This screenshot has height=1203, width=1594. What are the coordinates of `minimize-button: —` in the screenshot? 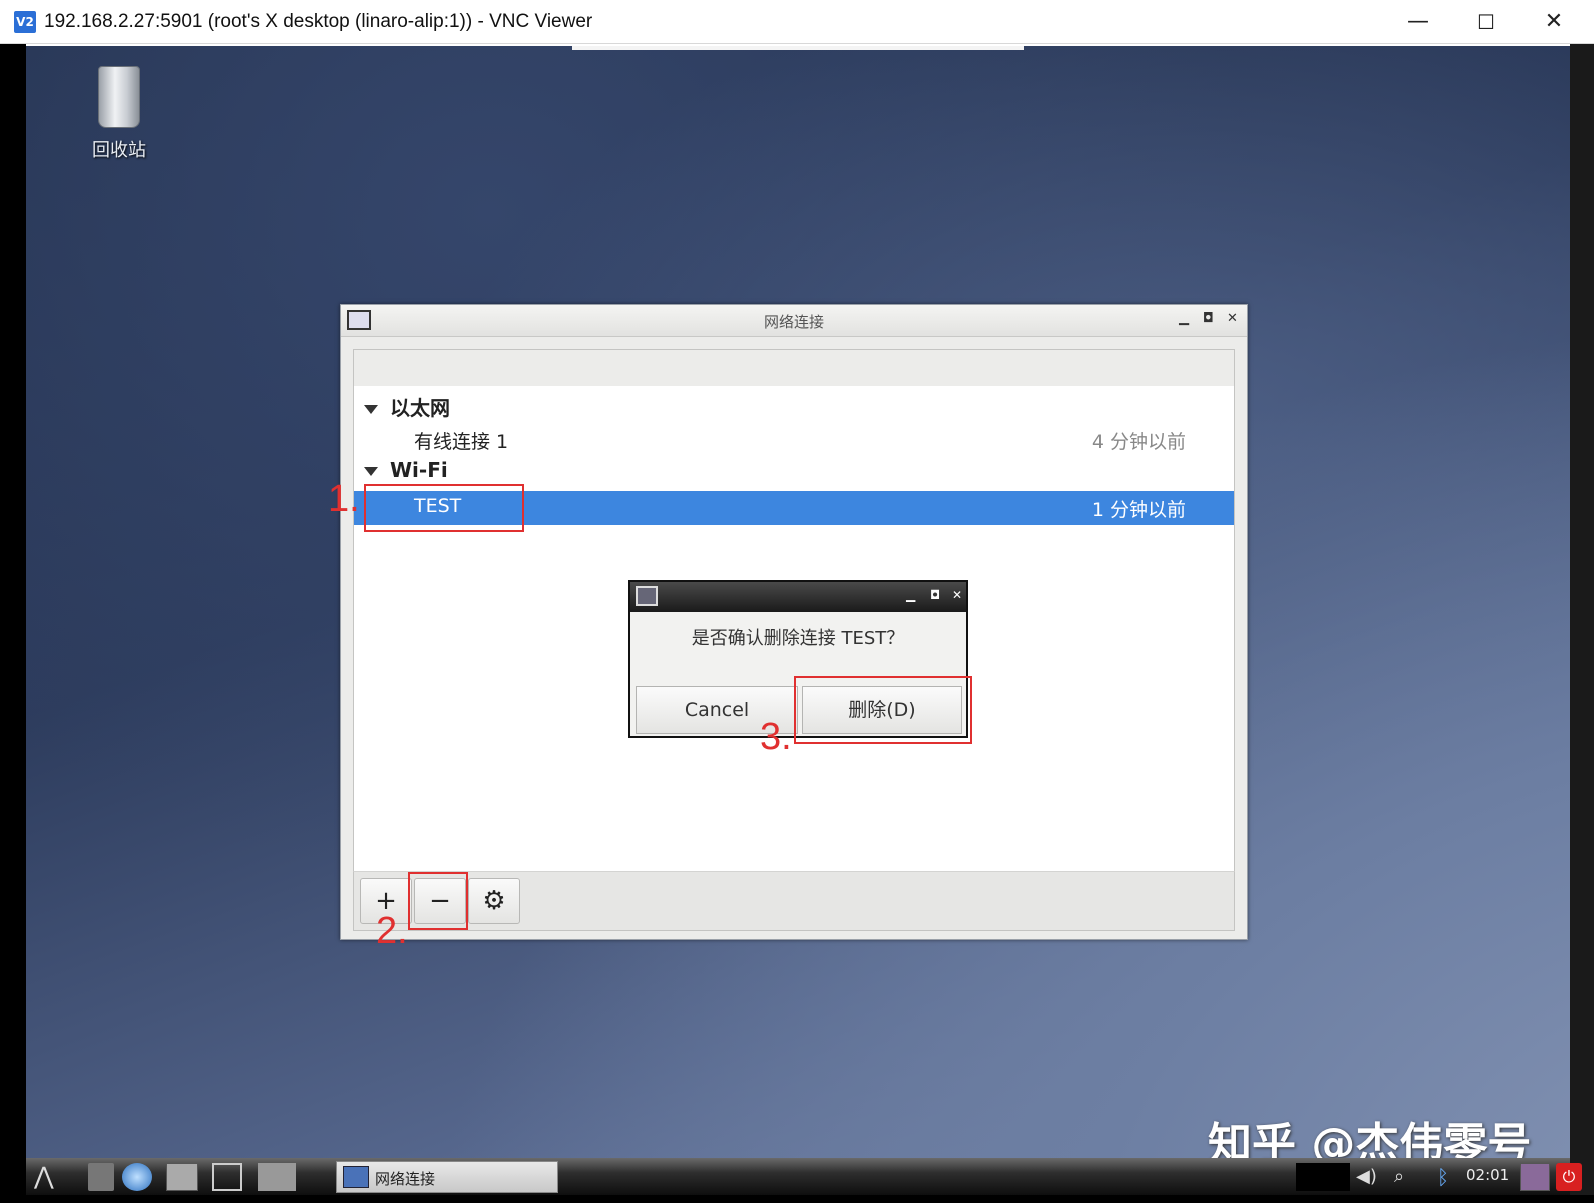 It's located at (1418, 22).